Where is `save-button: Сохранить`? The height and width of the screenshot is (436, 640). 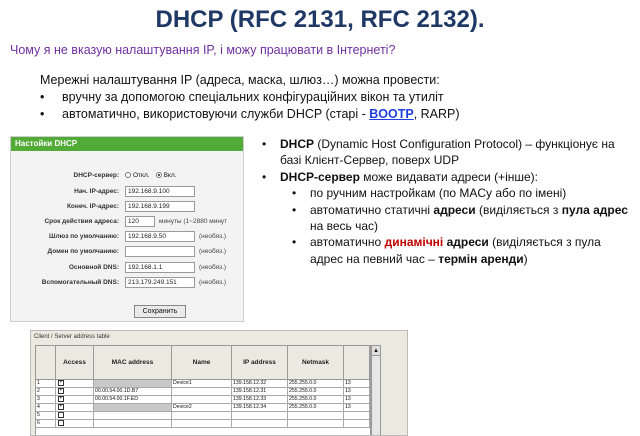 save-button: Сохранить is located at coordinates (160, 311).